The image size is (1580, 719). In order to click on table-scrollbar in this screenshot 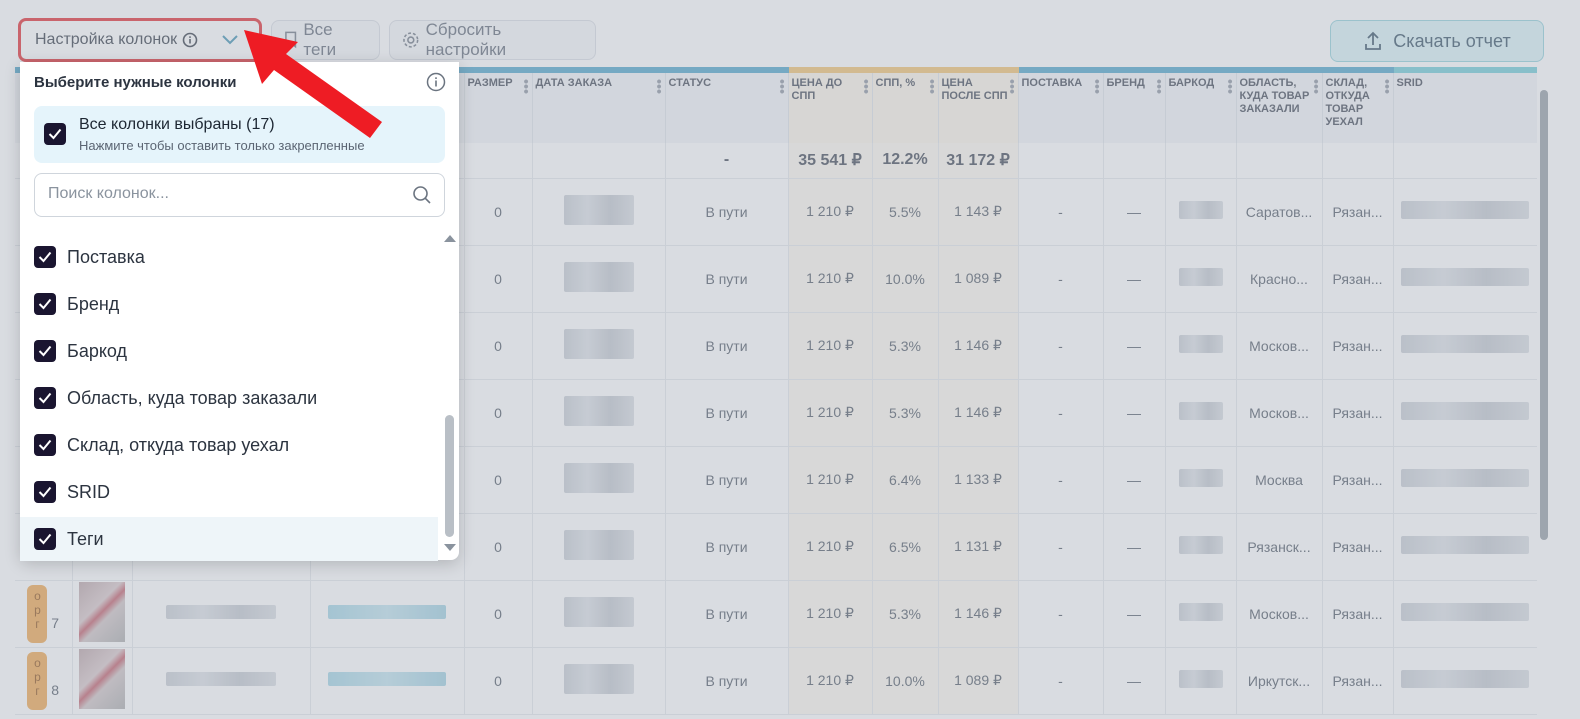, I will do `click(1544, 315)`.